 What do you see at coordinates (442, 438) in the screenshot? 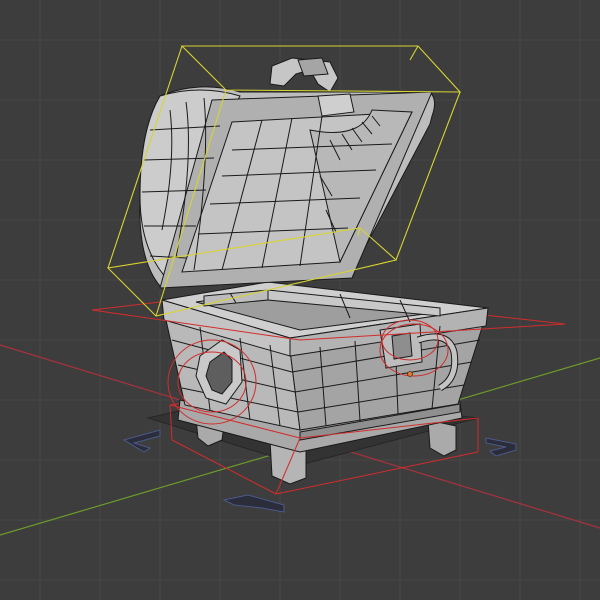
I see `chest-foot-right` at bounding box center [442, 438].